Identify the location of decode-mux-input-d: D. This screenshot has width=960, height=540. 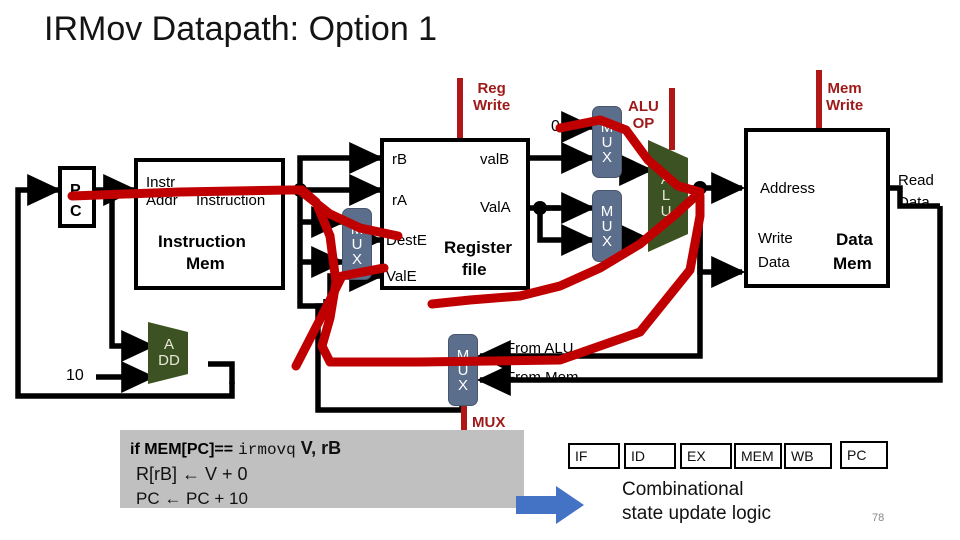
(327, 304).